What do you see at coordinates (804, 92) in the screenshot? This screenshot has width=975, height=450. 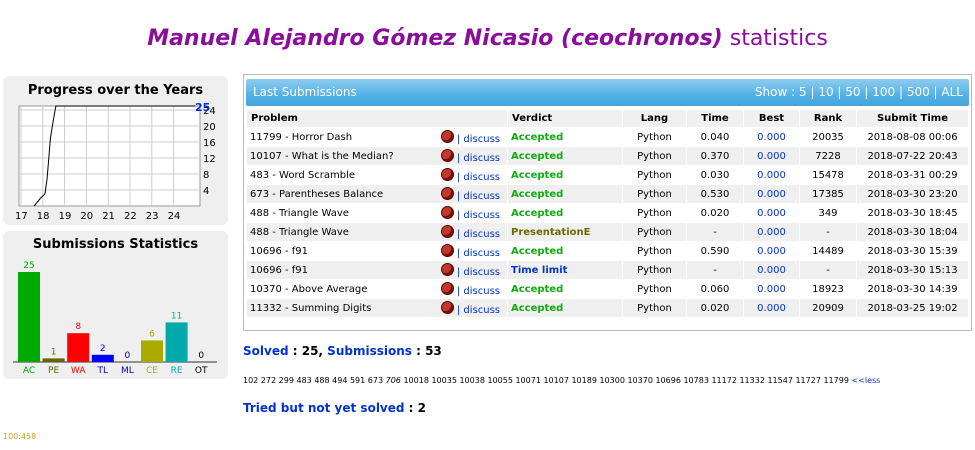 I see `show-option-5: 5` at bounding box center [804, 92].